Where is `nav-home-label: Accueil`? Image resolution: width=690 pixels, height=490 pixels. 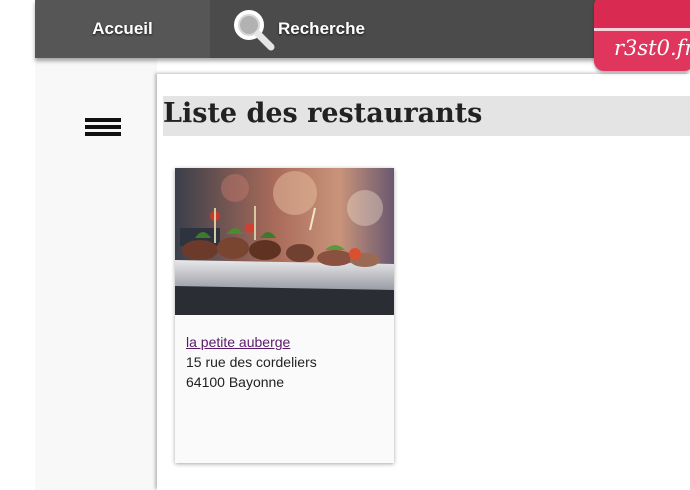 nav-home-label: Accueil is located at coordinates (122, 28).